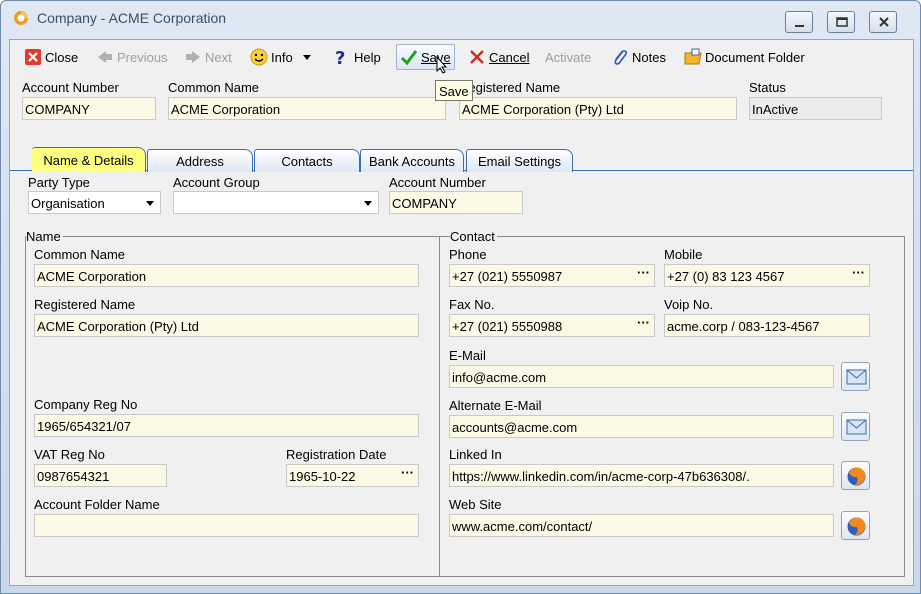 The image size is (921, 594). Describe the element at coordinates (105, 57) in the screenshot. I see `arrow-left-icon` at that location.